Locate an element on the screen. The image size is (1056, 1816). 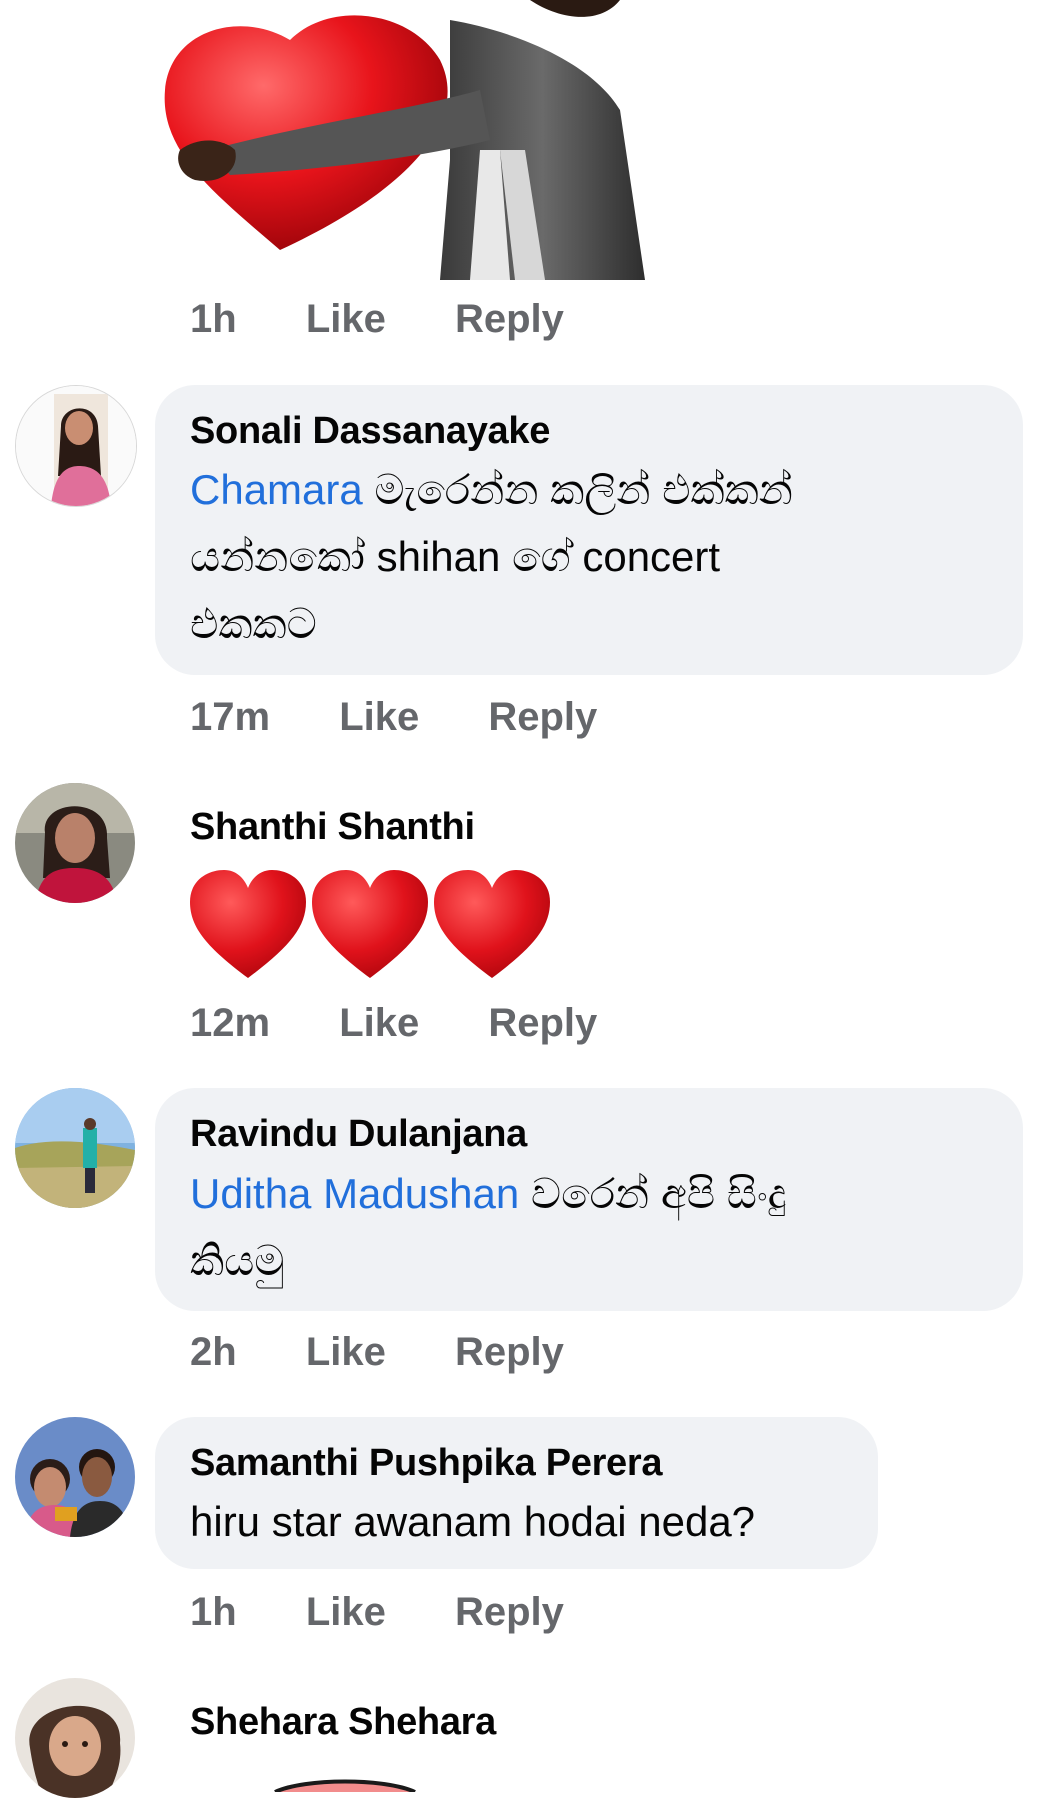
comment-text: මැරෙන්න කලින් එක්කන් is located at coordinates (577, 489).